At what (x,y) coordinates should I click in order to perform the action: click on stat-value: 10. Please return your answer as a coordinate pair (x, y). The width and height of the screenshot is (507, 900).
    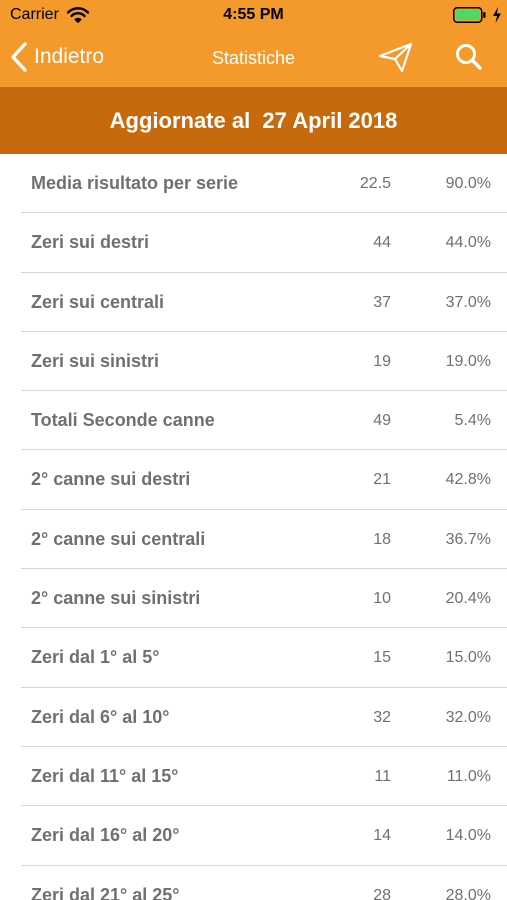
    Looking at the image, I should click on (382, 599).